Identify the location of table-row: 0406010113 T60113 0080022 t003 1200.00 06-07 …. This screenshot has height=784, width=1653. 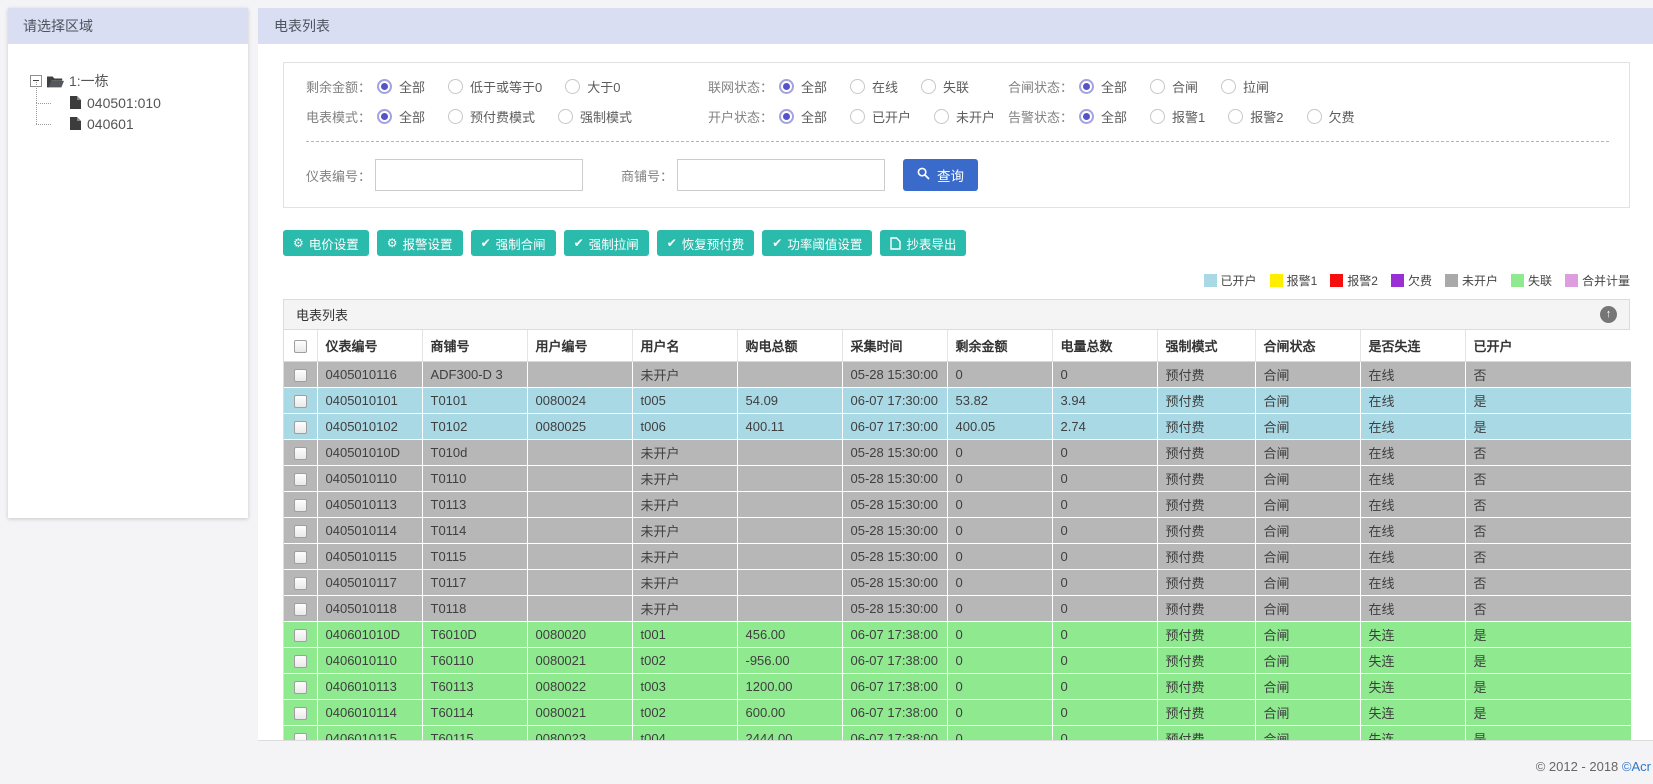
(957, 686).